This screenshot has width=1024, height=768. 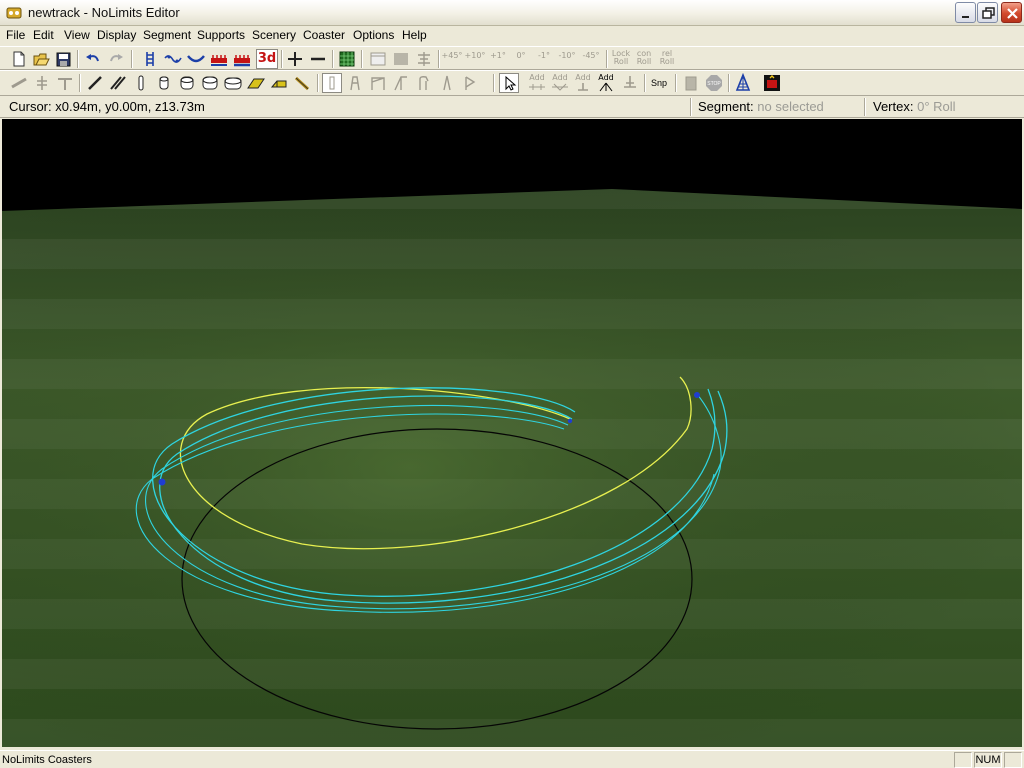 What do you see at coordinates (512, 13) in the screenshot?
I see `title-bar: newtrack - NoLimits Editor` at bounding box center [512, 13].